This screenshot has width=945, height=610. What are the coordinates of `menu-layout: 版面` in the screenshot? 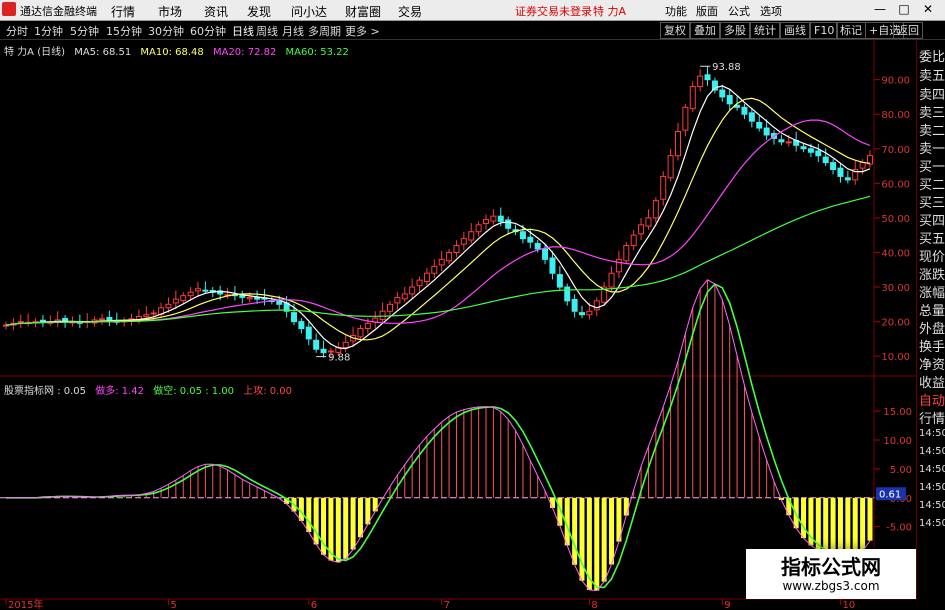 It's located at (707, 11).